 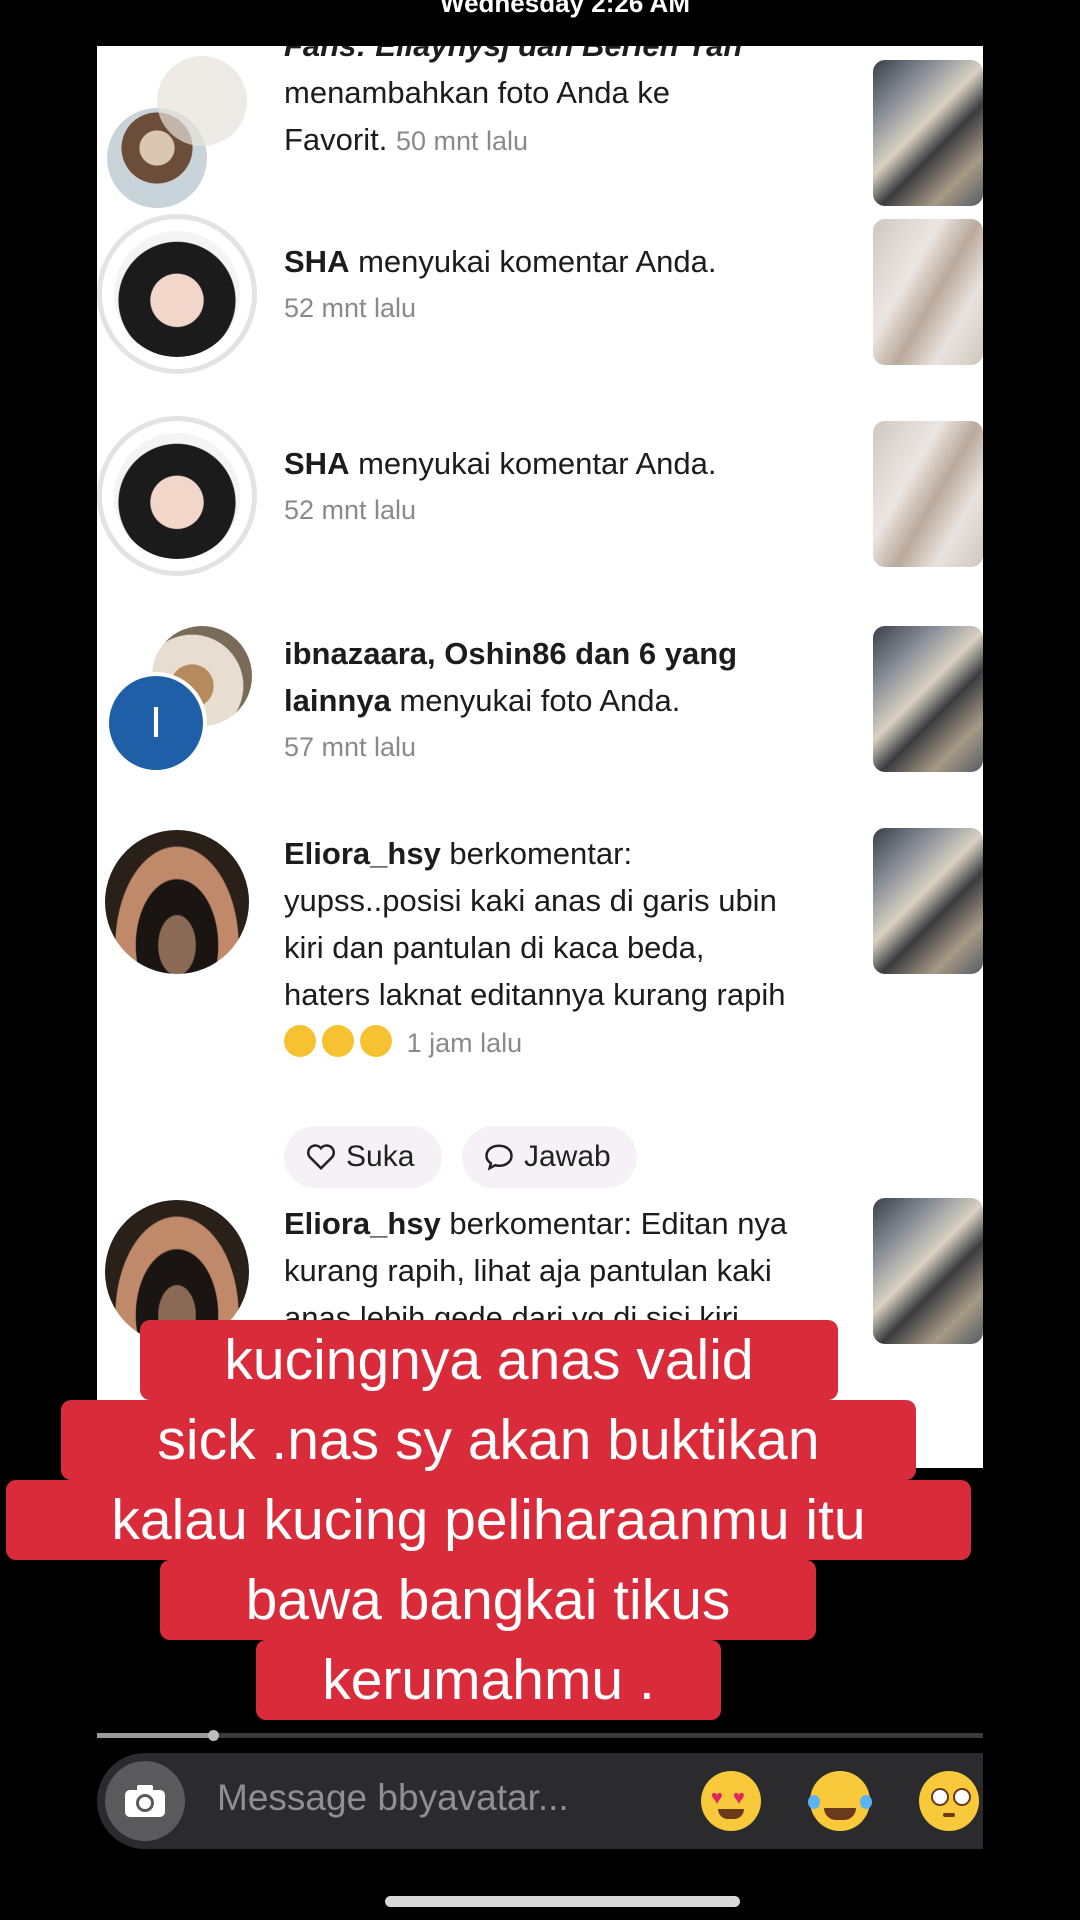 I want to click on timestamp: 50 mnt lalu, so click(x=462, y=141).